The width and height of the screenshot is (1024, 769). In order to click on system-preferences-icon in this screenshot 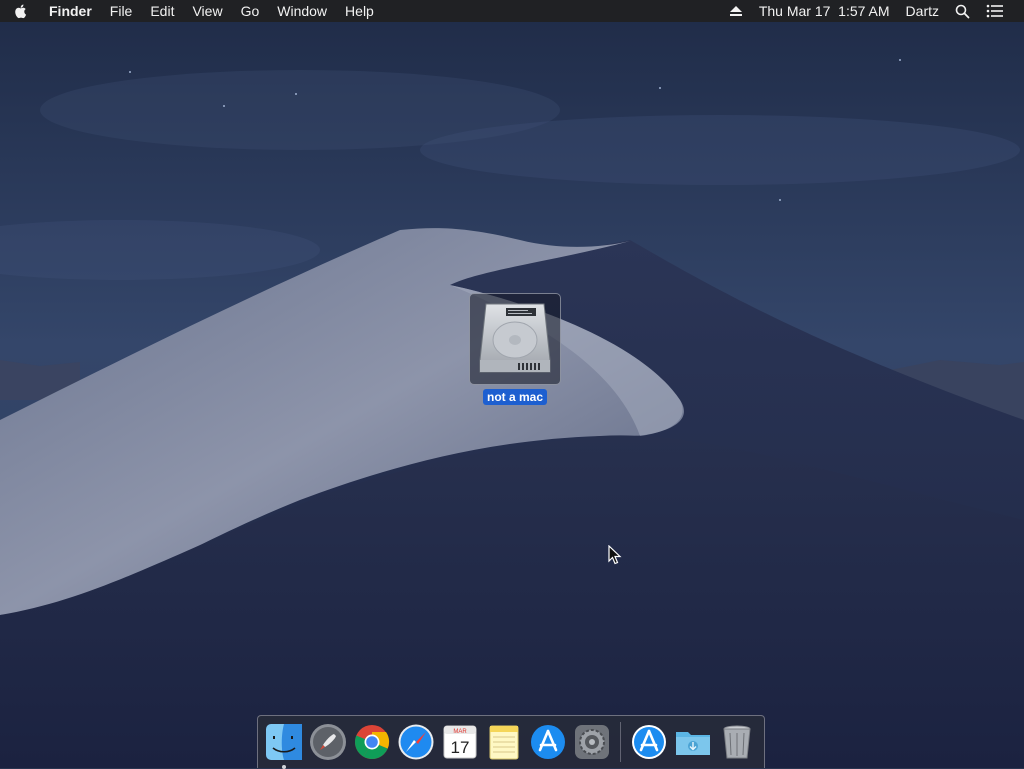, I will do `click(592, 742)`.